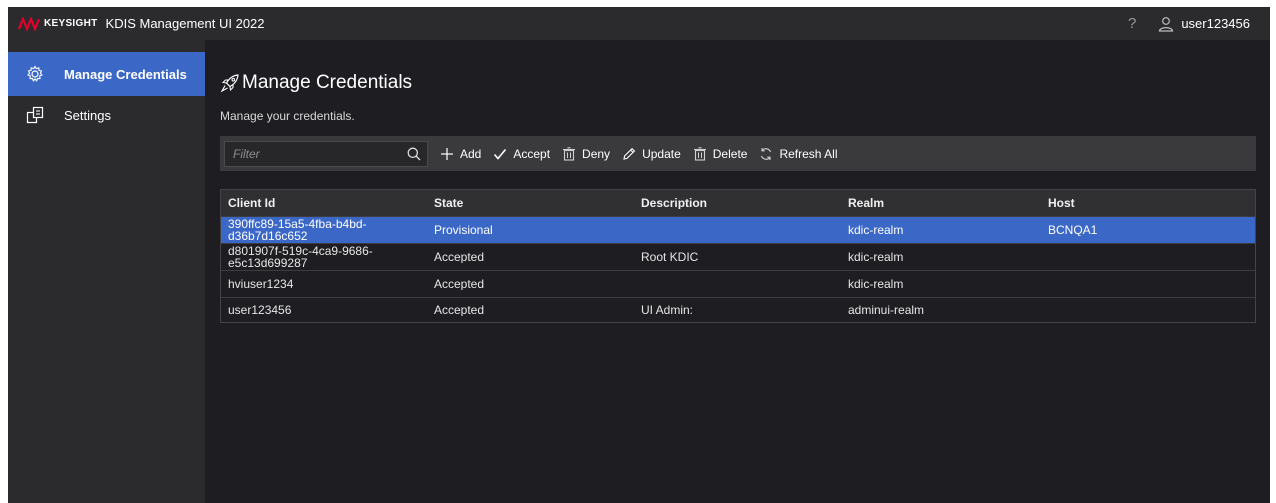 This screenshot has height=503, width=1276. I want to click on column-header: Host, so click(1148, 203).